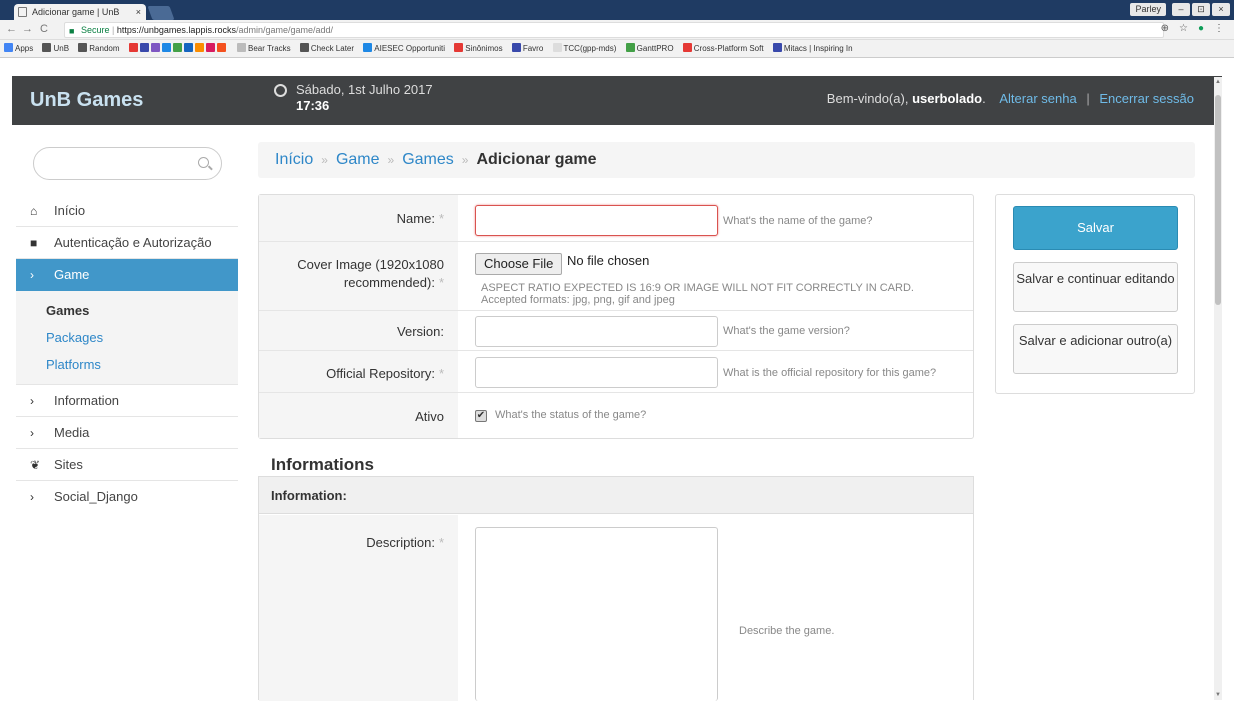 The height and width of the screenshot is (701, 1234). What do you see at coordinates (138, 12) in the screenshot?
I see `tab-close-icon: ×` at bounding box center [138, 12].